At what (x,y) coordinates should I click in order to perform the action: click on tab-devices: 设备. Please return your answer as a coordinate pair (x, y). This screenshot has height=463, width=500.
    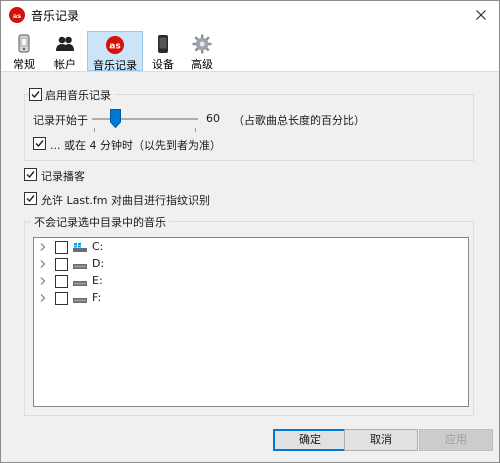
    Looking at the image, I should click on (163, 51).